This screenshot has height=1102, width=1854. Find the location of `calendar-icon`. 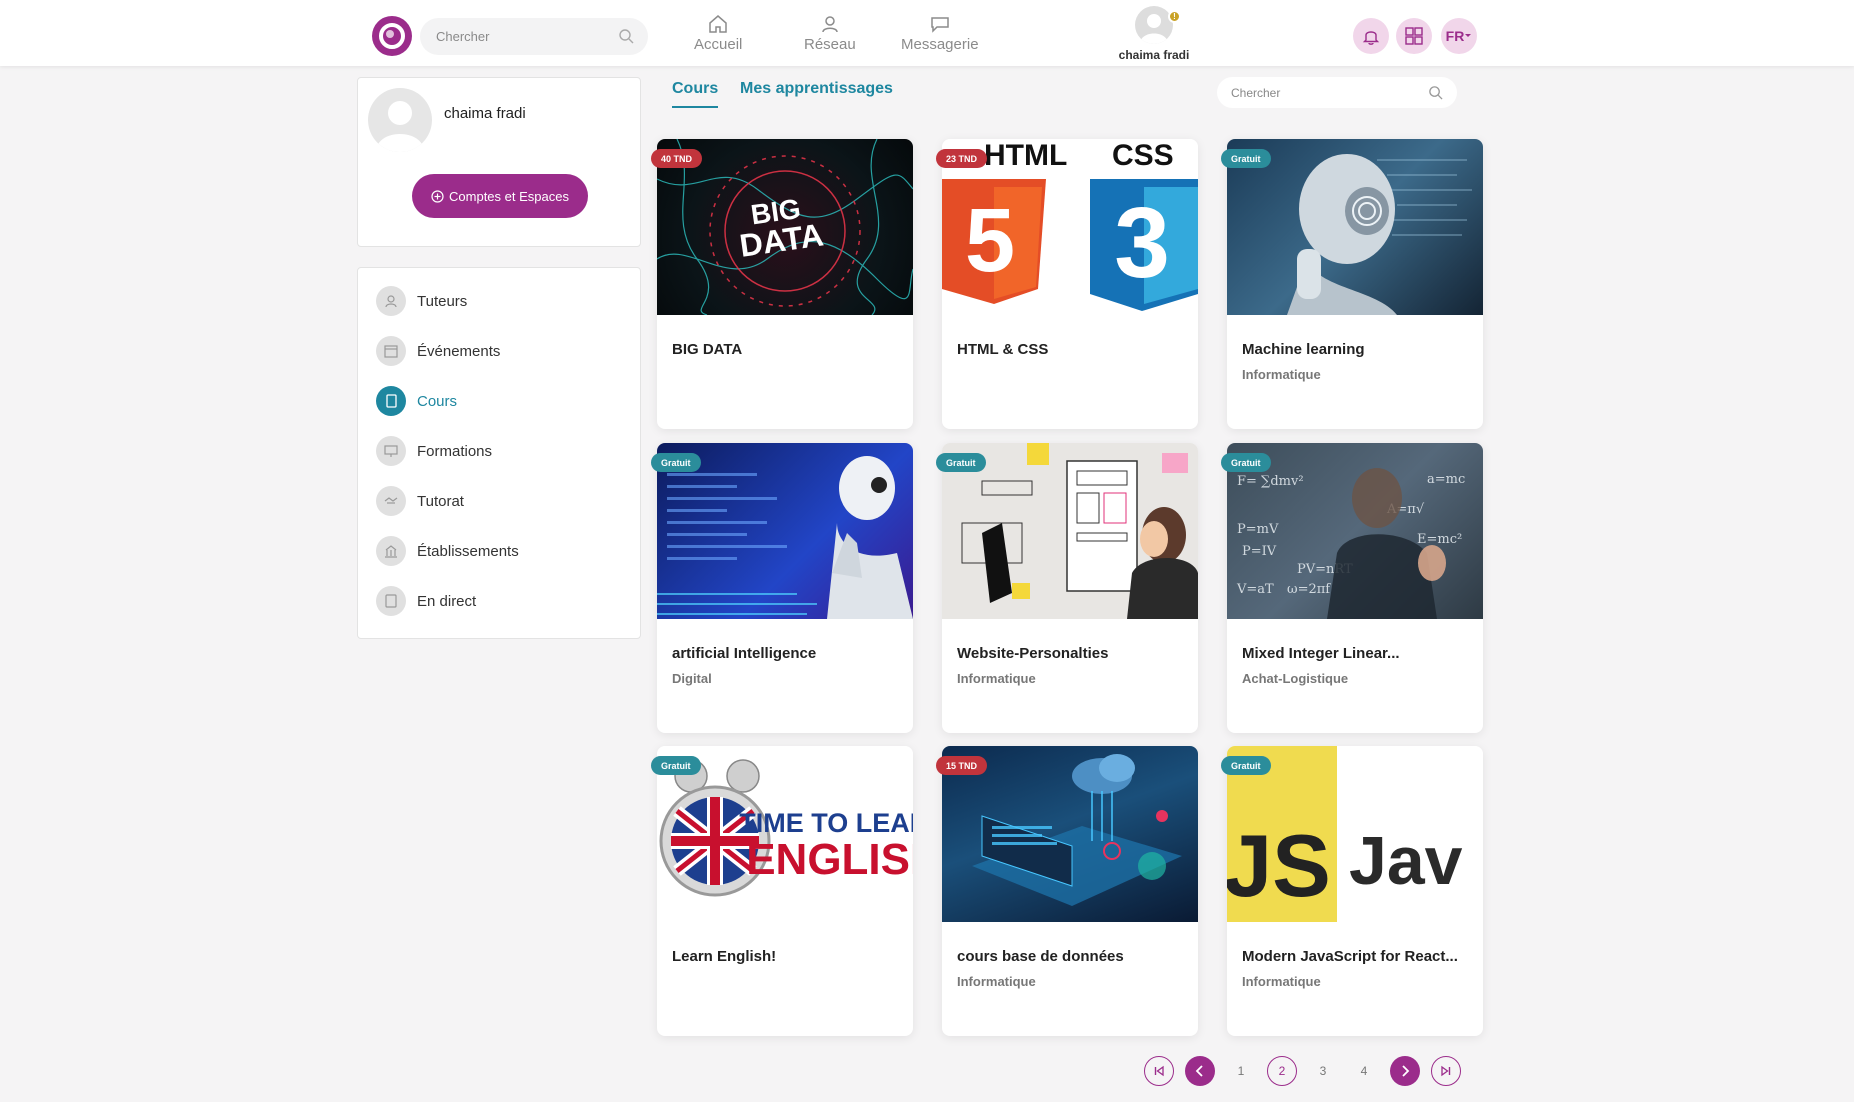

calendar-icon is located at coordinates (391, 351).